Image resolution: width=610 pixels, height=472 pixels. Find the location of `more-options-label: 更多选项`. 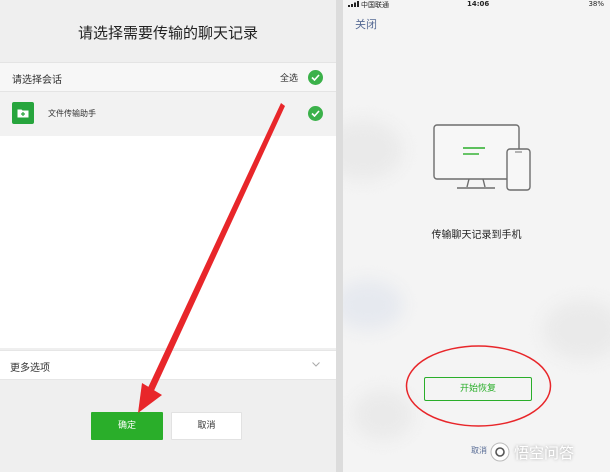

more-options-label: 更多选项 is located at coordinates (30, 368).